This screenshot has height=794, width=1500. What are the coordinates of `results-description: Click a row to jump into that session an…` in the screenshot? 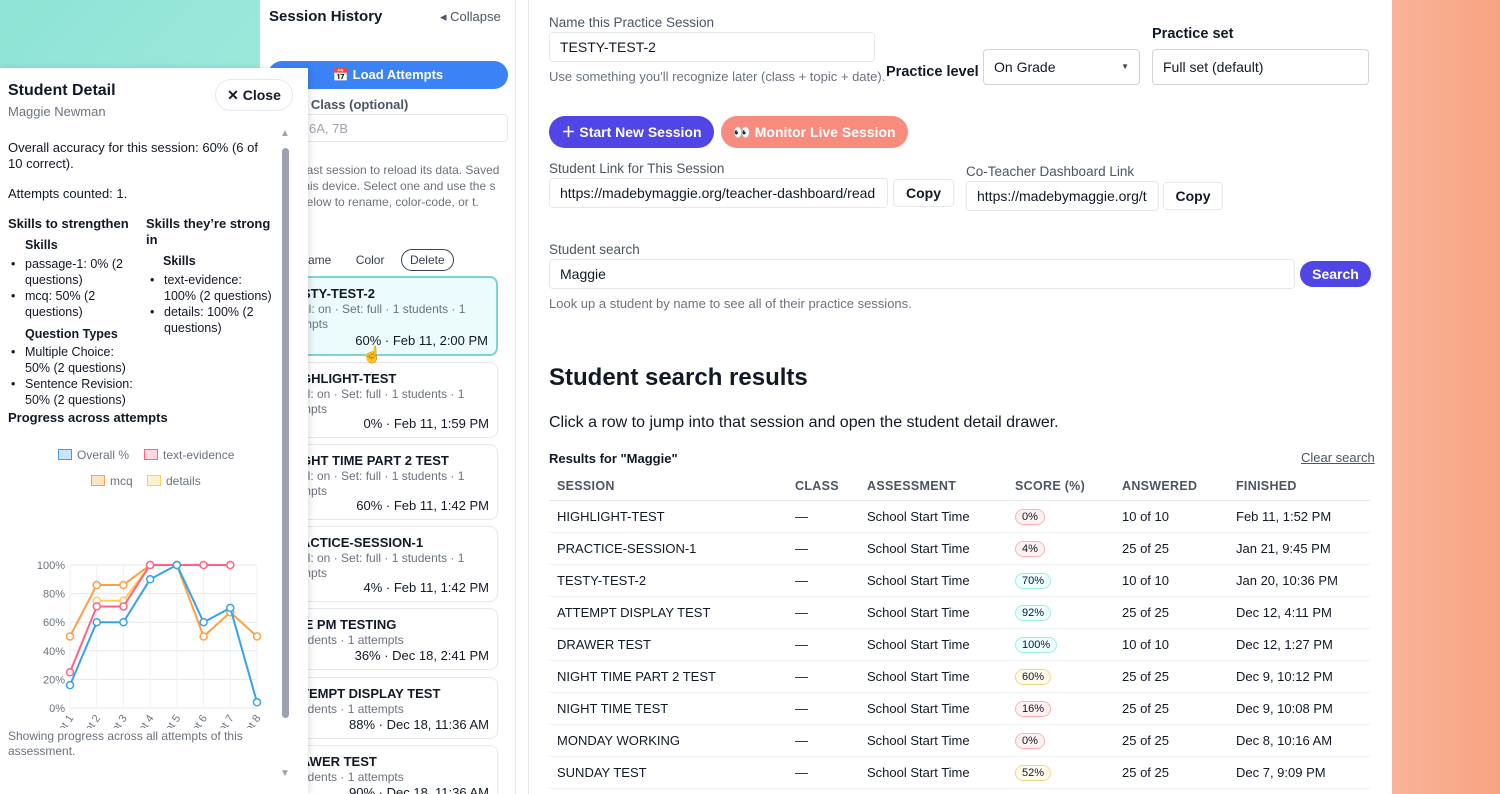 It's located at (804, 422).